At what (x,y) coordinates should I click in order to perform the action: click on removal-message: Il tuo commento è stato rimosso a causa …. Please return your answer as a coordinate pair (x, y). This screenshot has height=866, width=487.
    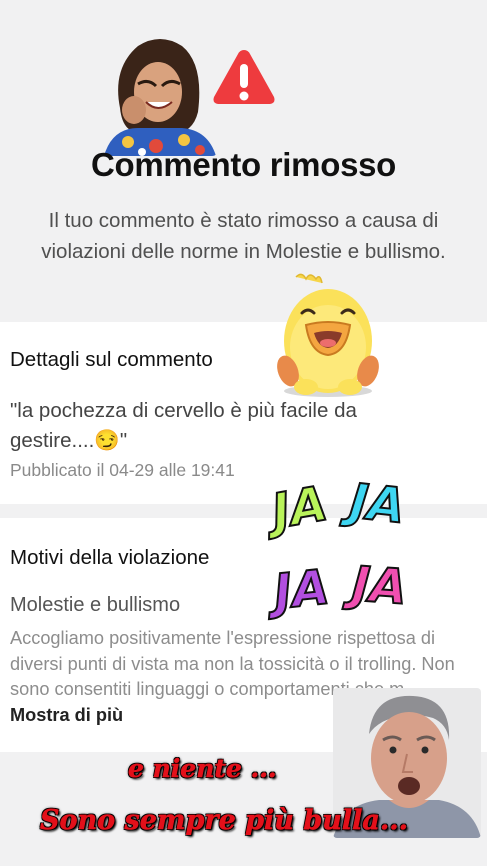
    Looking at the image, I should click on (243, 236).